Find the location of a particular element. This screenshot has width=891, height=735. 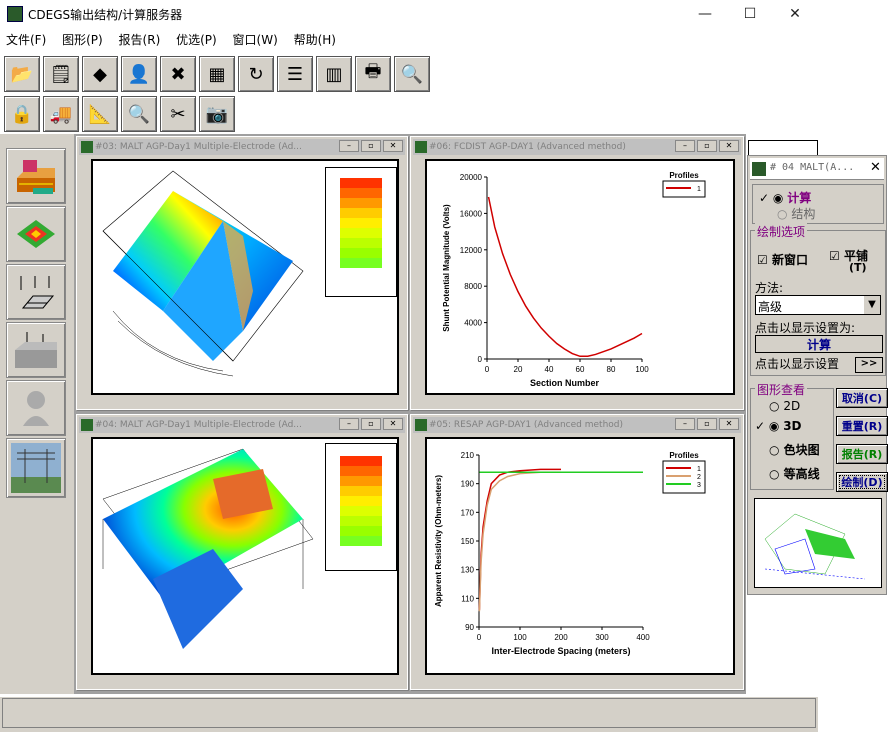

view-2d-radio: ○ 2D is located at coordinates (784, 406).